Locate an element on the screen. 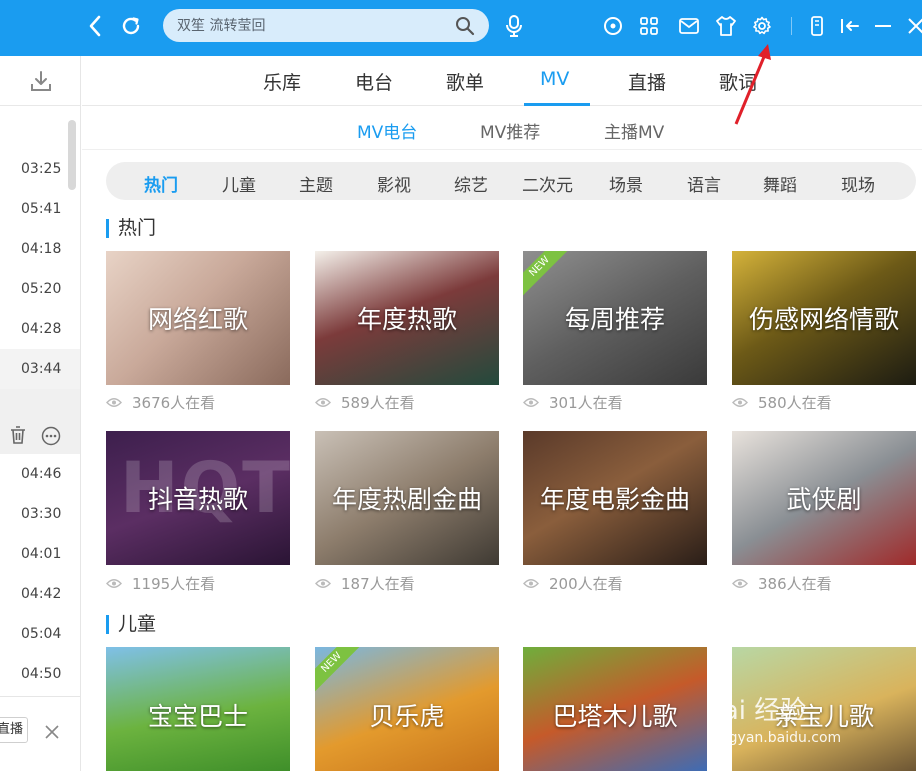 This screenshot has width=922, height=771. track-duration: 04:42 is located at coordinates (40, 594).